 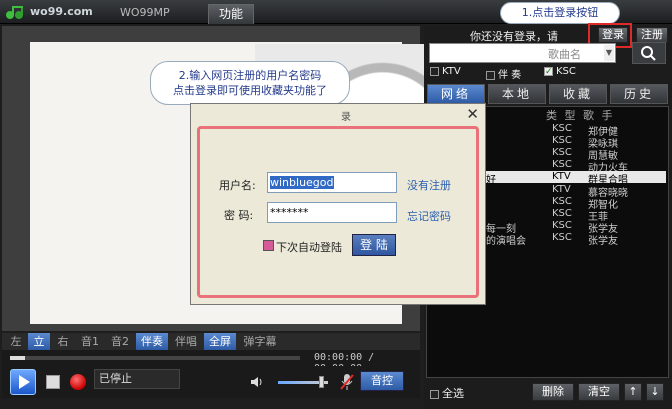 What do you see at coordinates (14, 12) in the screenshot?
I see `logo-icon` at bounding box center [14, 12].